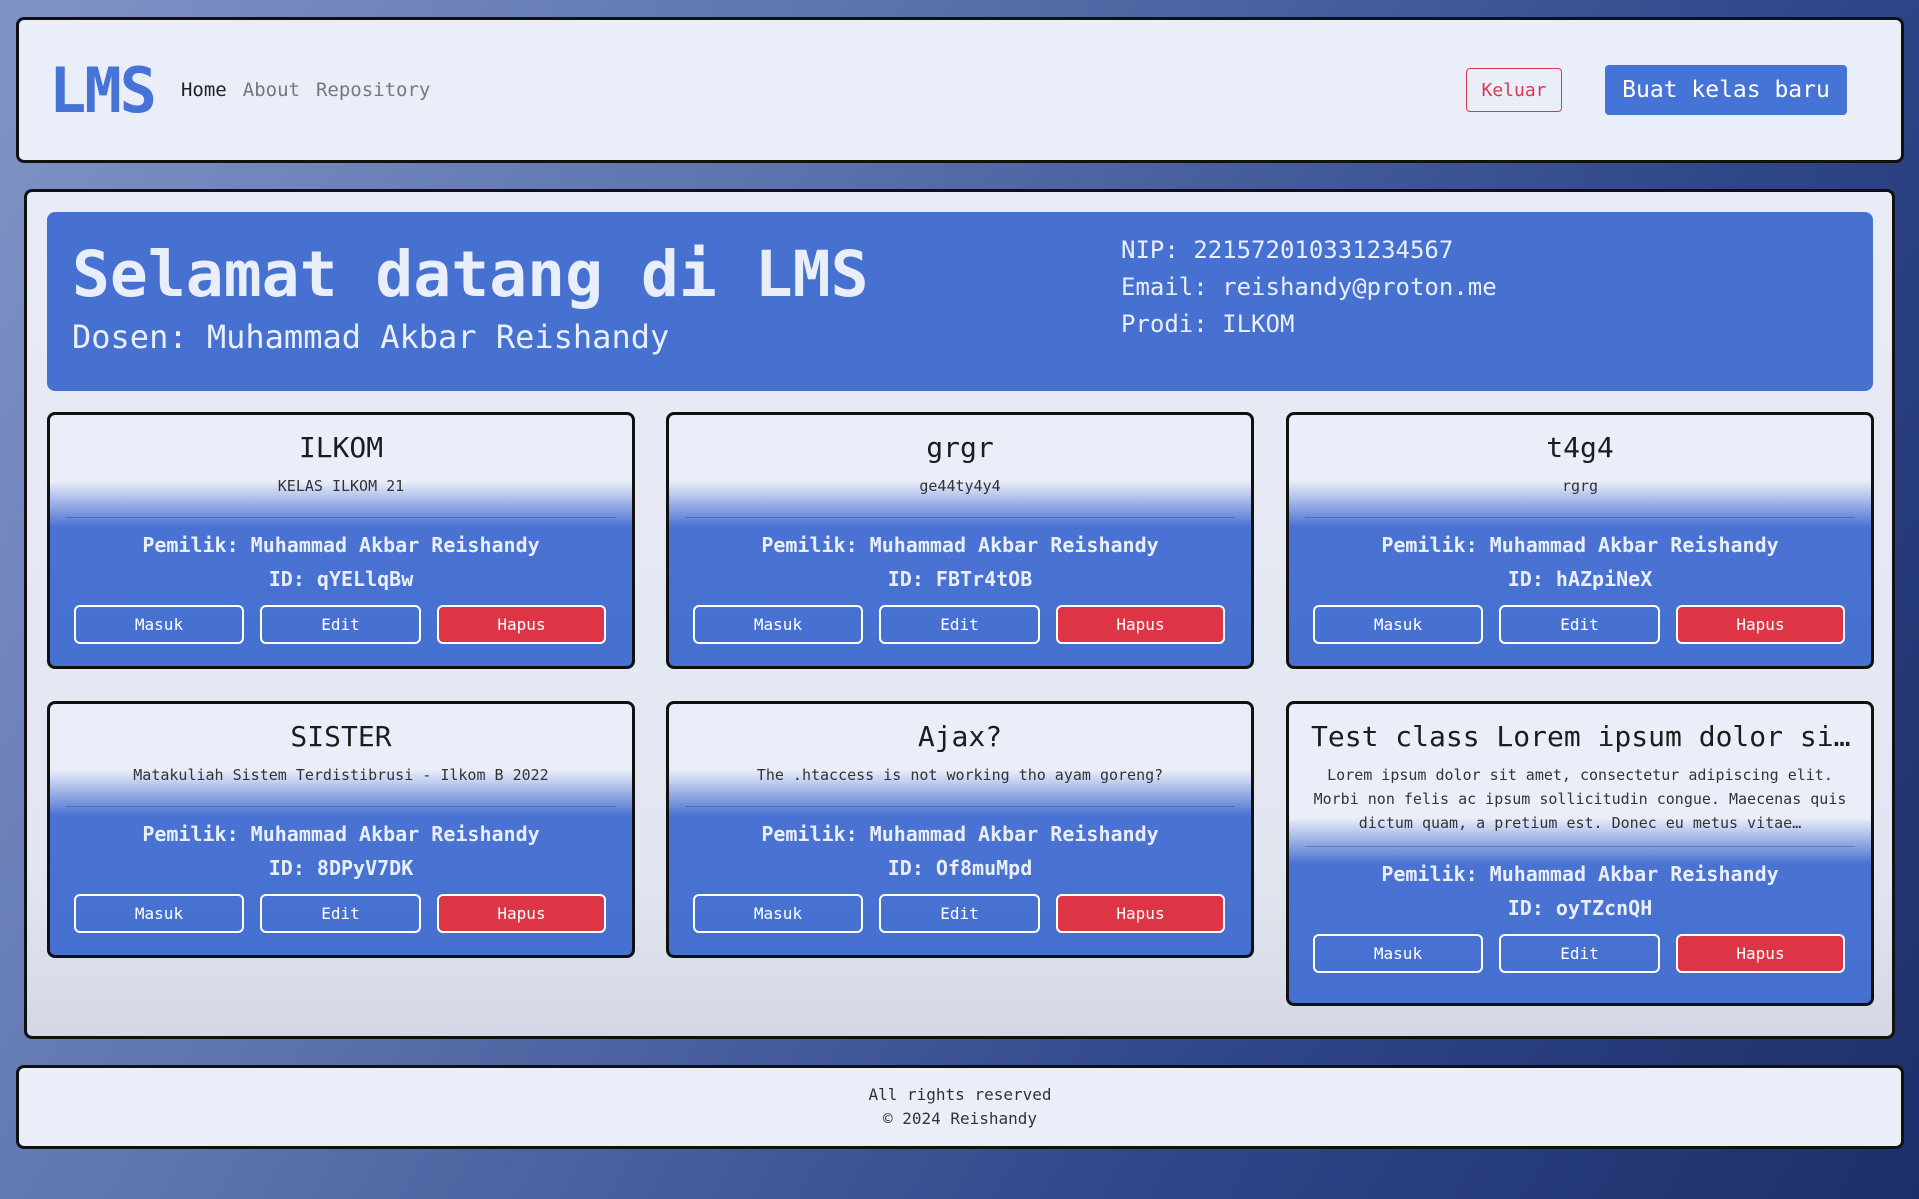  I want to click on class-description: KELAS ILKOM 21, so click(341, 486).